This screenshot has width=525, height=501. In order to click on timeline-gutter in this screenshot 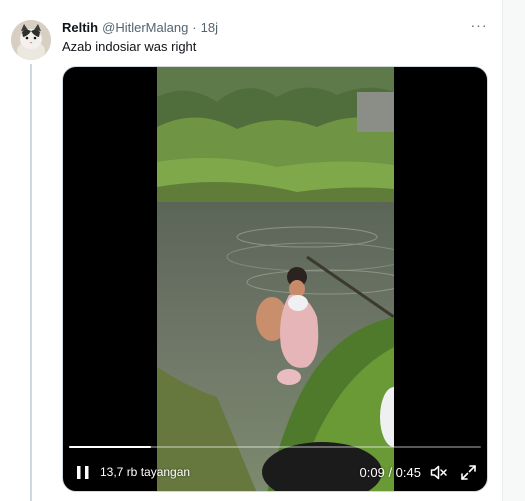, I will do `click(514, 250)`.